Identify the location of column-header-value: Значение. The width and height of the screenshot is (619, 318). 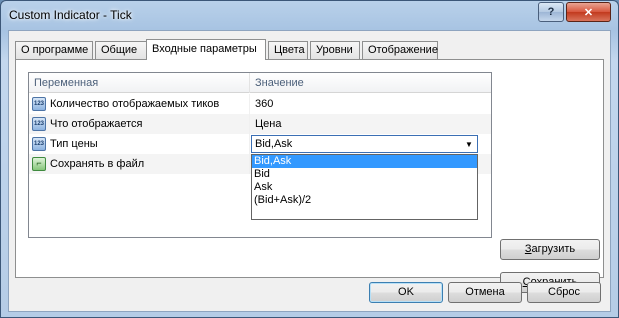
(370, 83).